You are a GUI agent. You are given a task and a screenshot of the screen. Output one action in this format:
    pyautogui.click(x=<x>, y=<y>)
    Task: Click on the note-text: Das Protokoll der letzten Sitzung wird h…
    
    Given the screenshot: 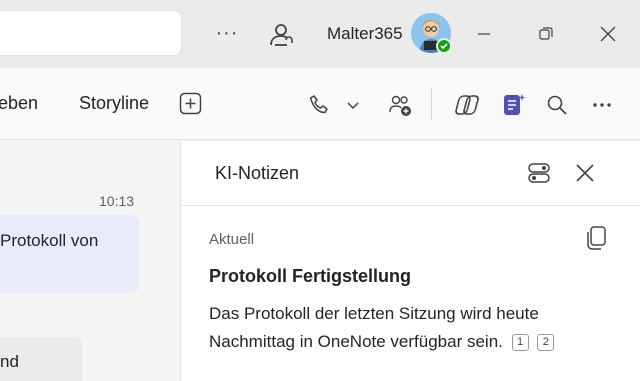 What is the action you would take?
    pyautogui.click(x=374, y=327)
    